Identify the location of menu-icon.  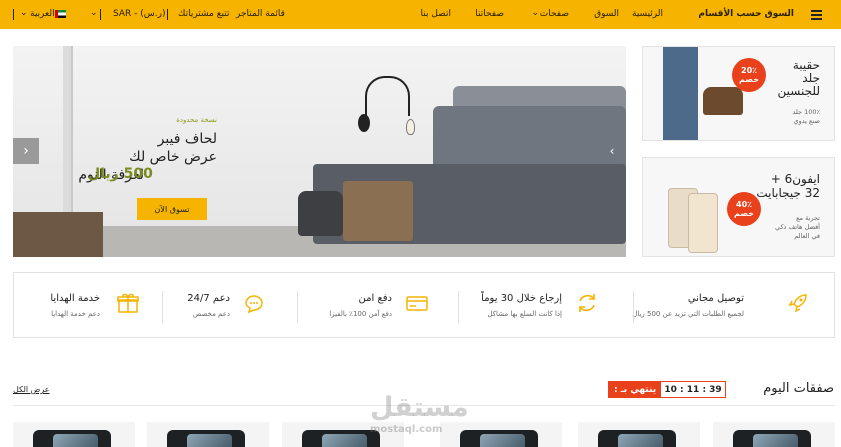
(816, 15).